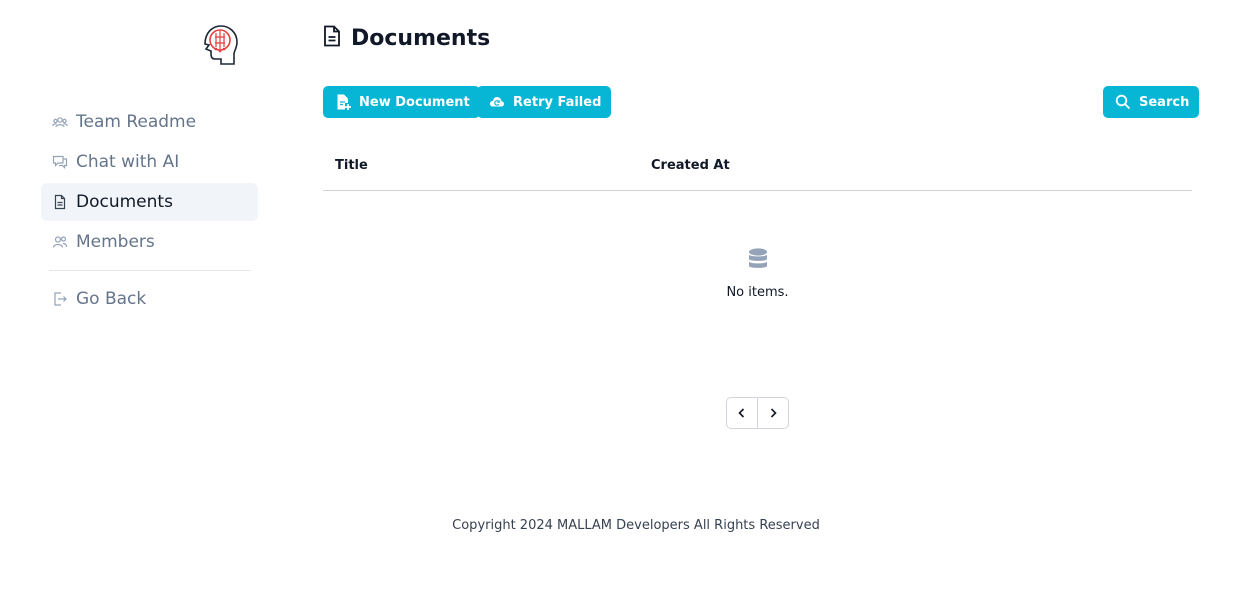 The width and height of the screenshot is (1255, 591). What do you see at coordinates (60, 242) in the screenshot?
I see `members-icon` at bounding box center [60, 242].